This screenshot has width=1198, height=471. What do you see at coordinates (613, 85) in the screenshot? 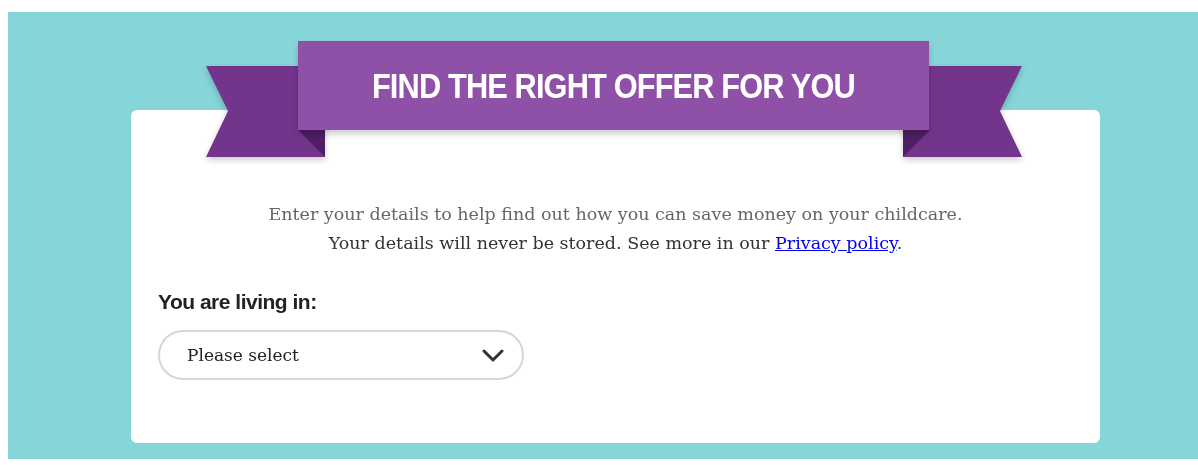
I see `banner-title: FIND THE RIGHT OFFER FOR YOU` at bounding box center [613, 85].